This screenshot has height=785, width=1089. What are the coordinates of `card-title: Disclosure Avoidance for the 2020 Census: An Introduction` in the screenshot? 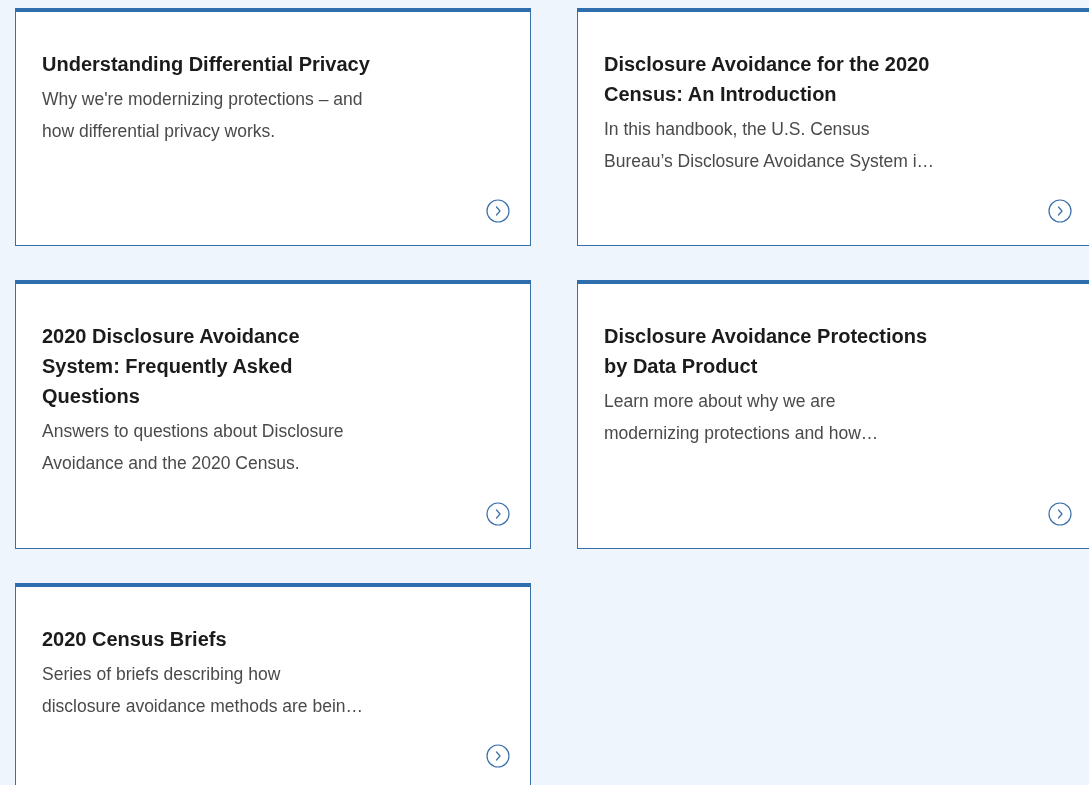 It's located at (767, 79).